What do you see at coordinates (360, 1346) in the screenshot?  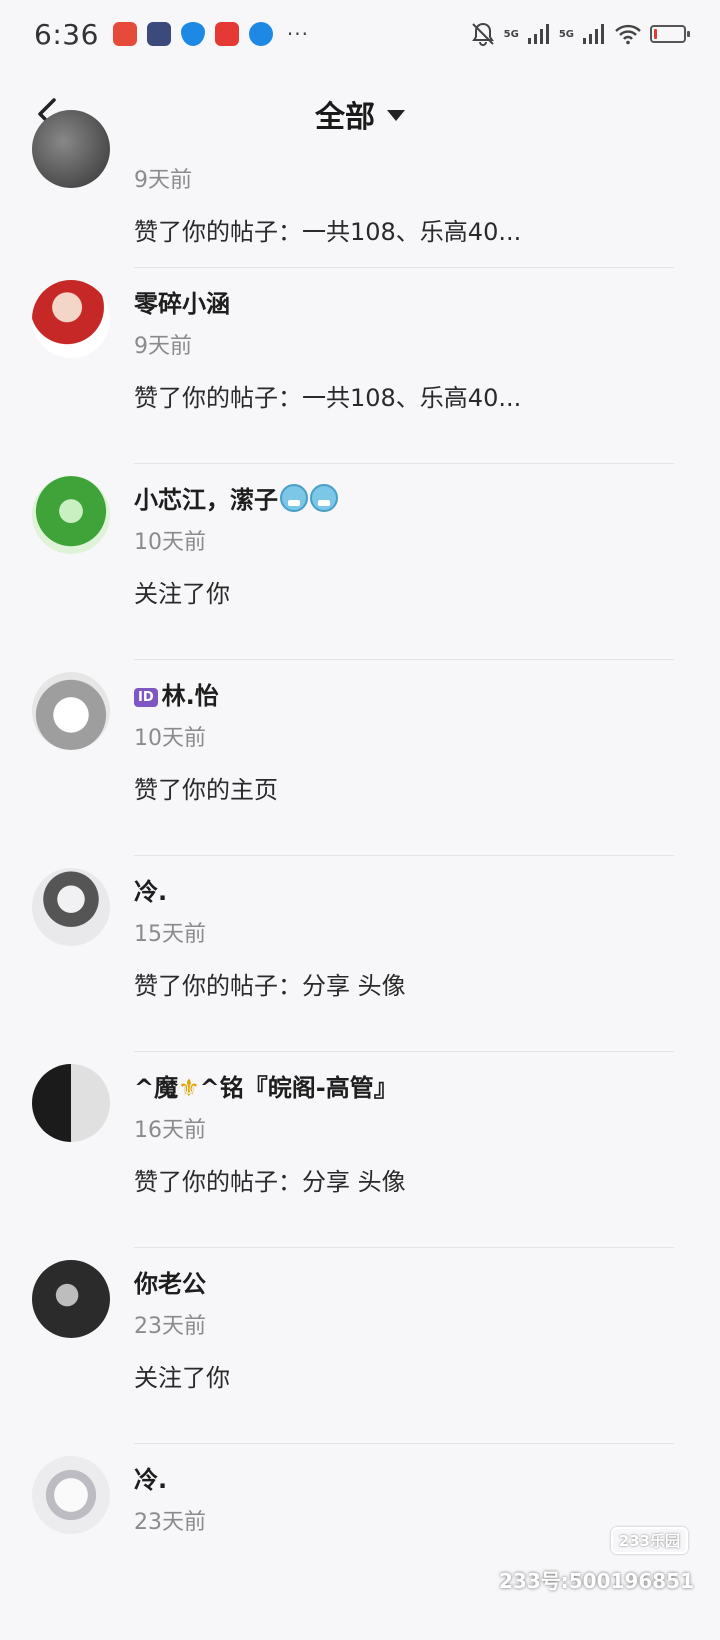 I see `notification-item: 你老公 23天前 关注了你` at bounding box center [360, 1346].